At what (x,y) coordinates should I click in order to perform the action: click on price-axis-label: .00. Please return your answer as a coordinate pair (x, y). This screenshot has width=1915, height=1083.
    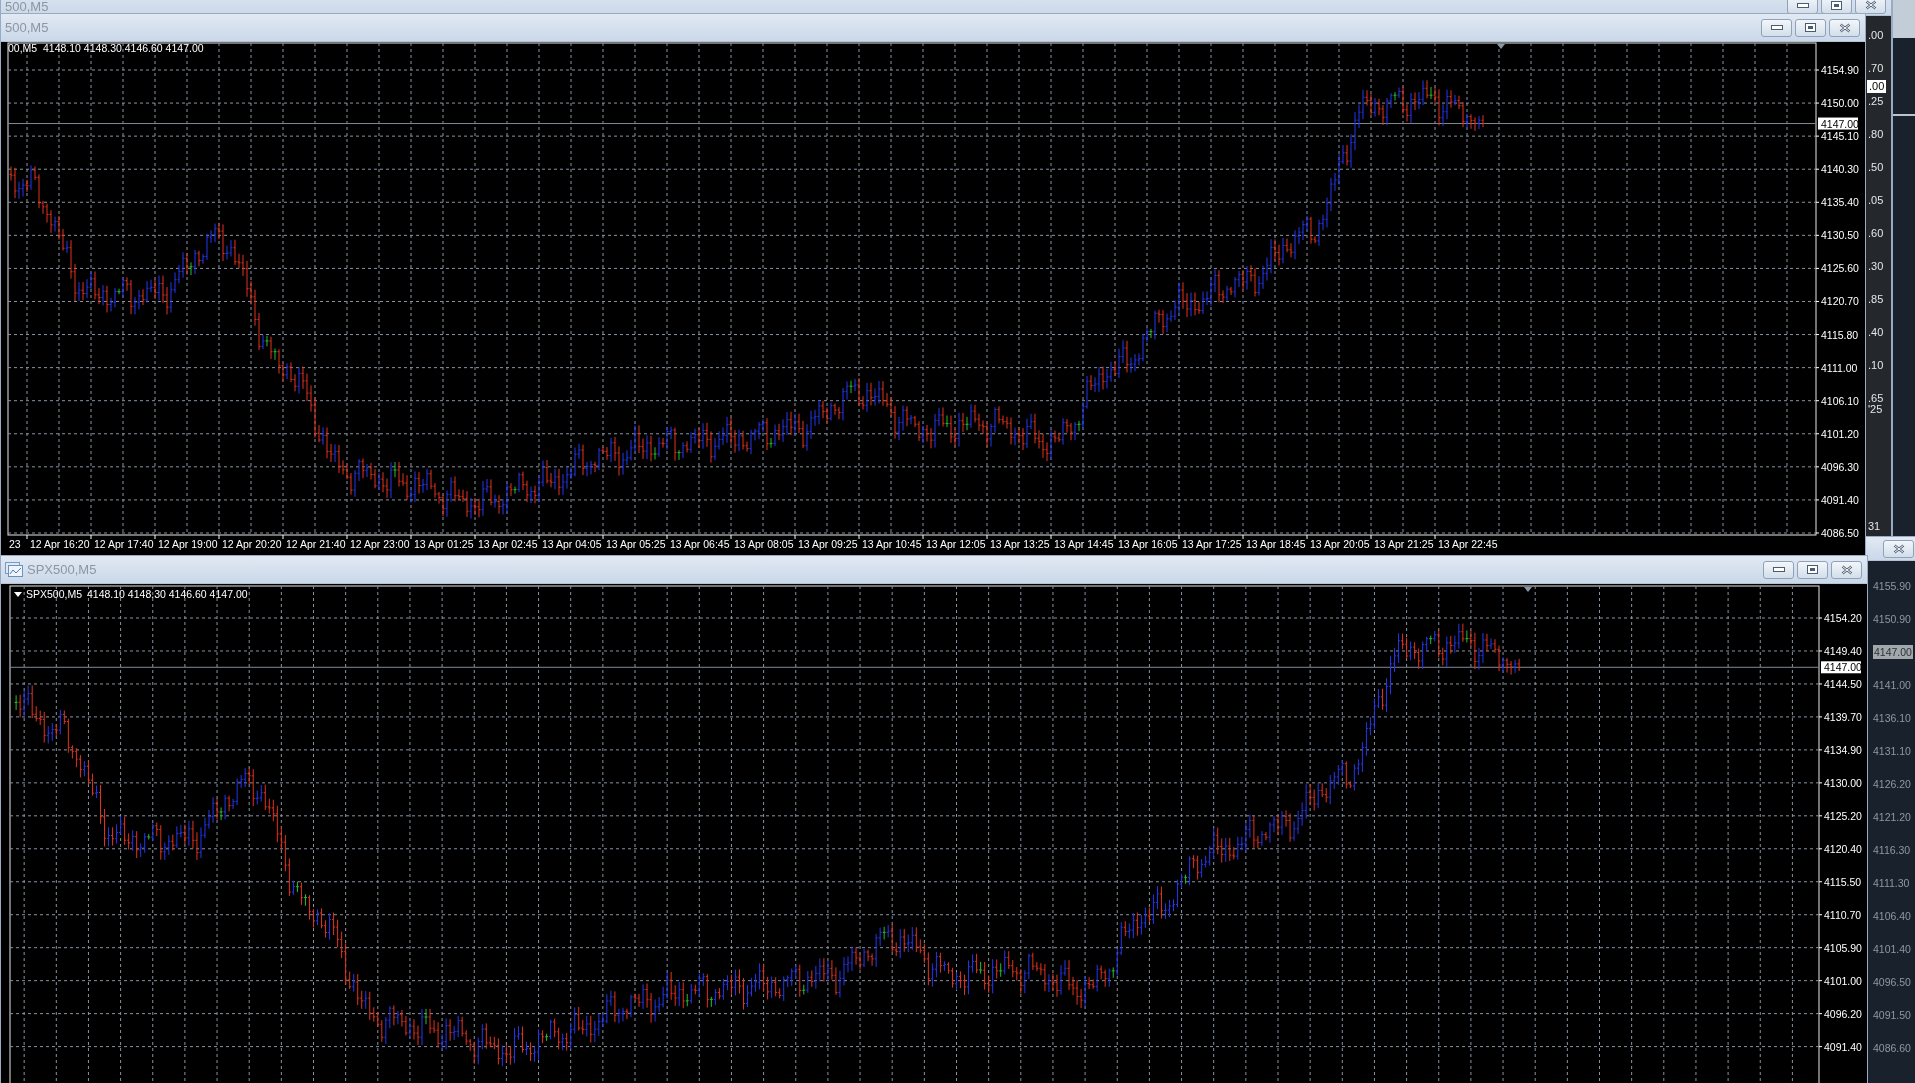
    Looking at the image, I should click on (1876, 35).